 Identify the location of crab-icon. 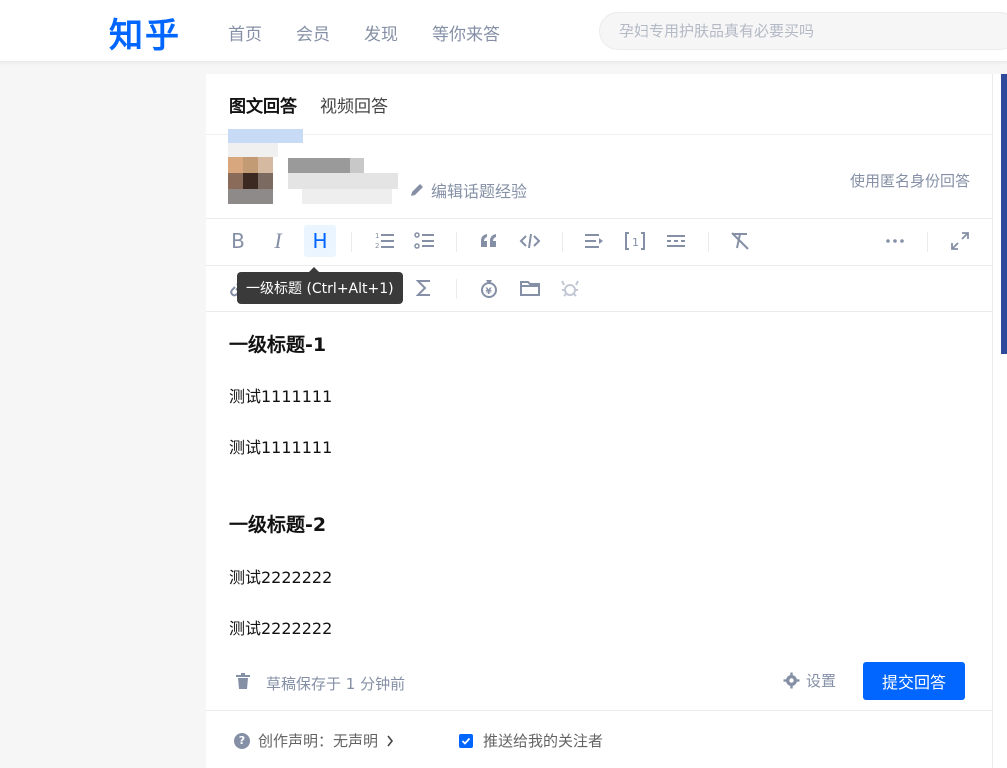
(570, 288).